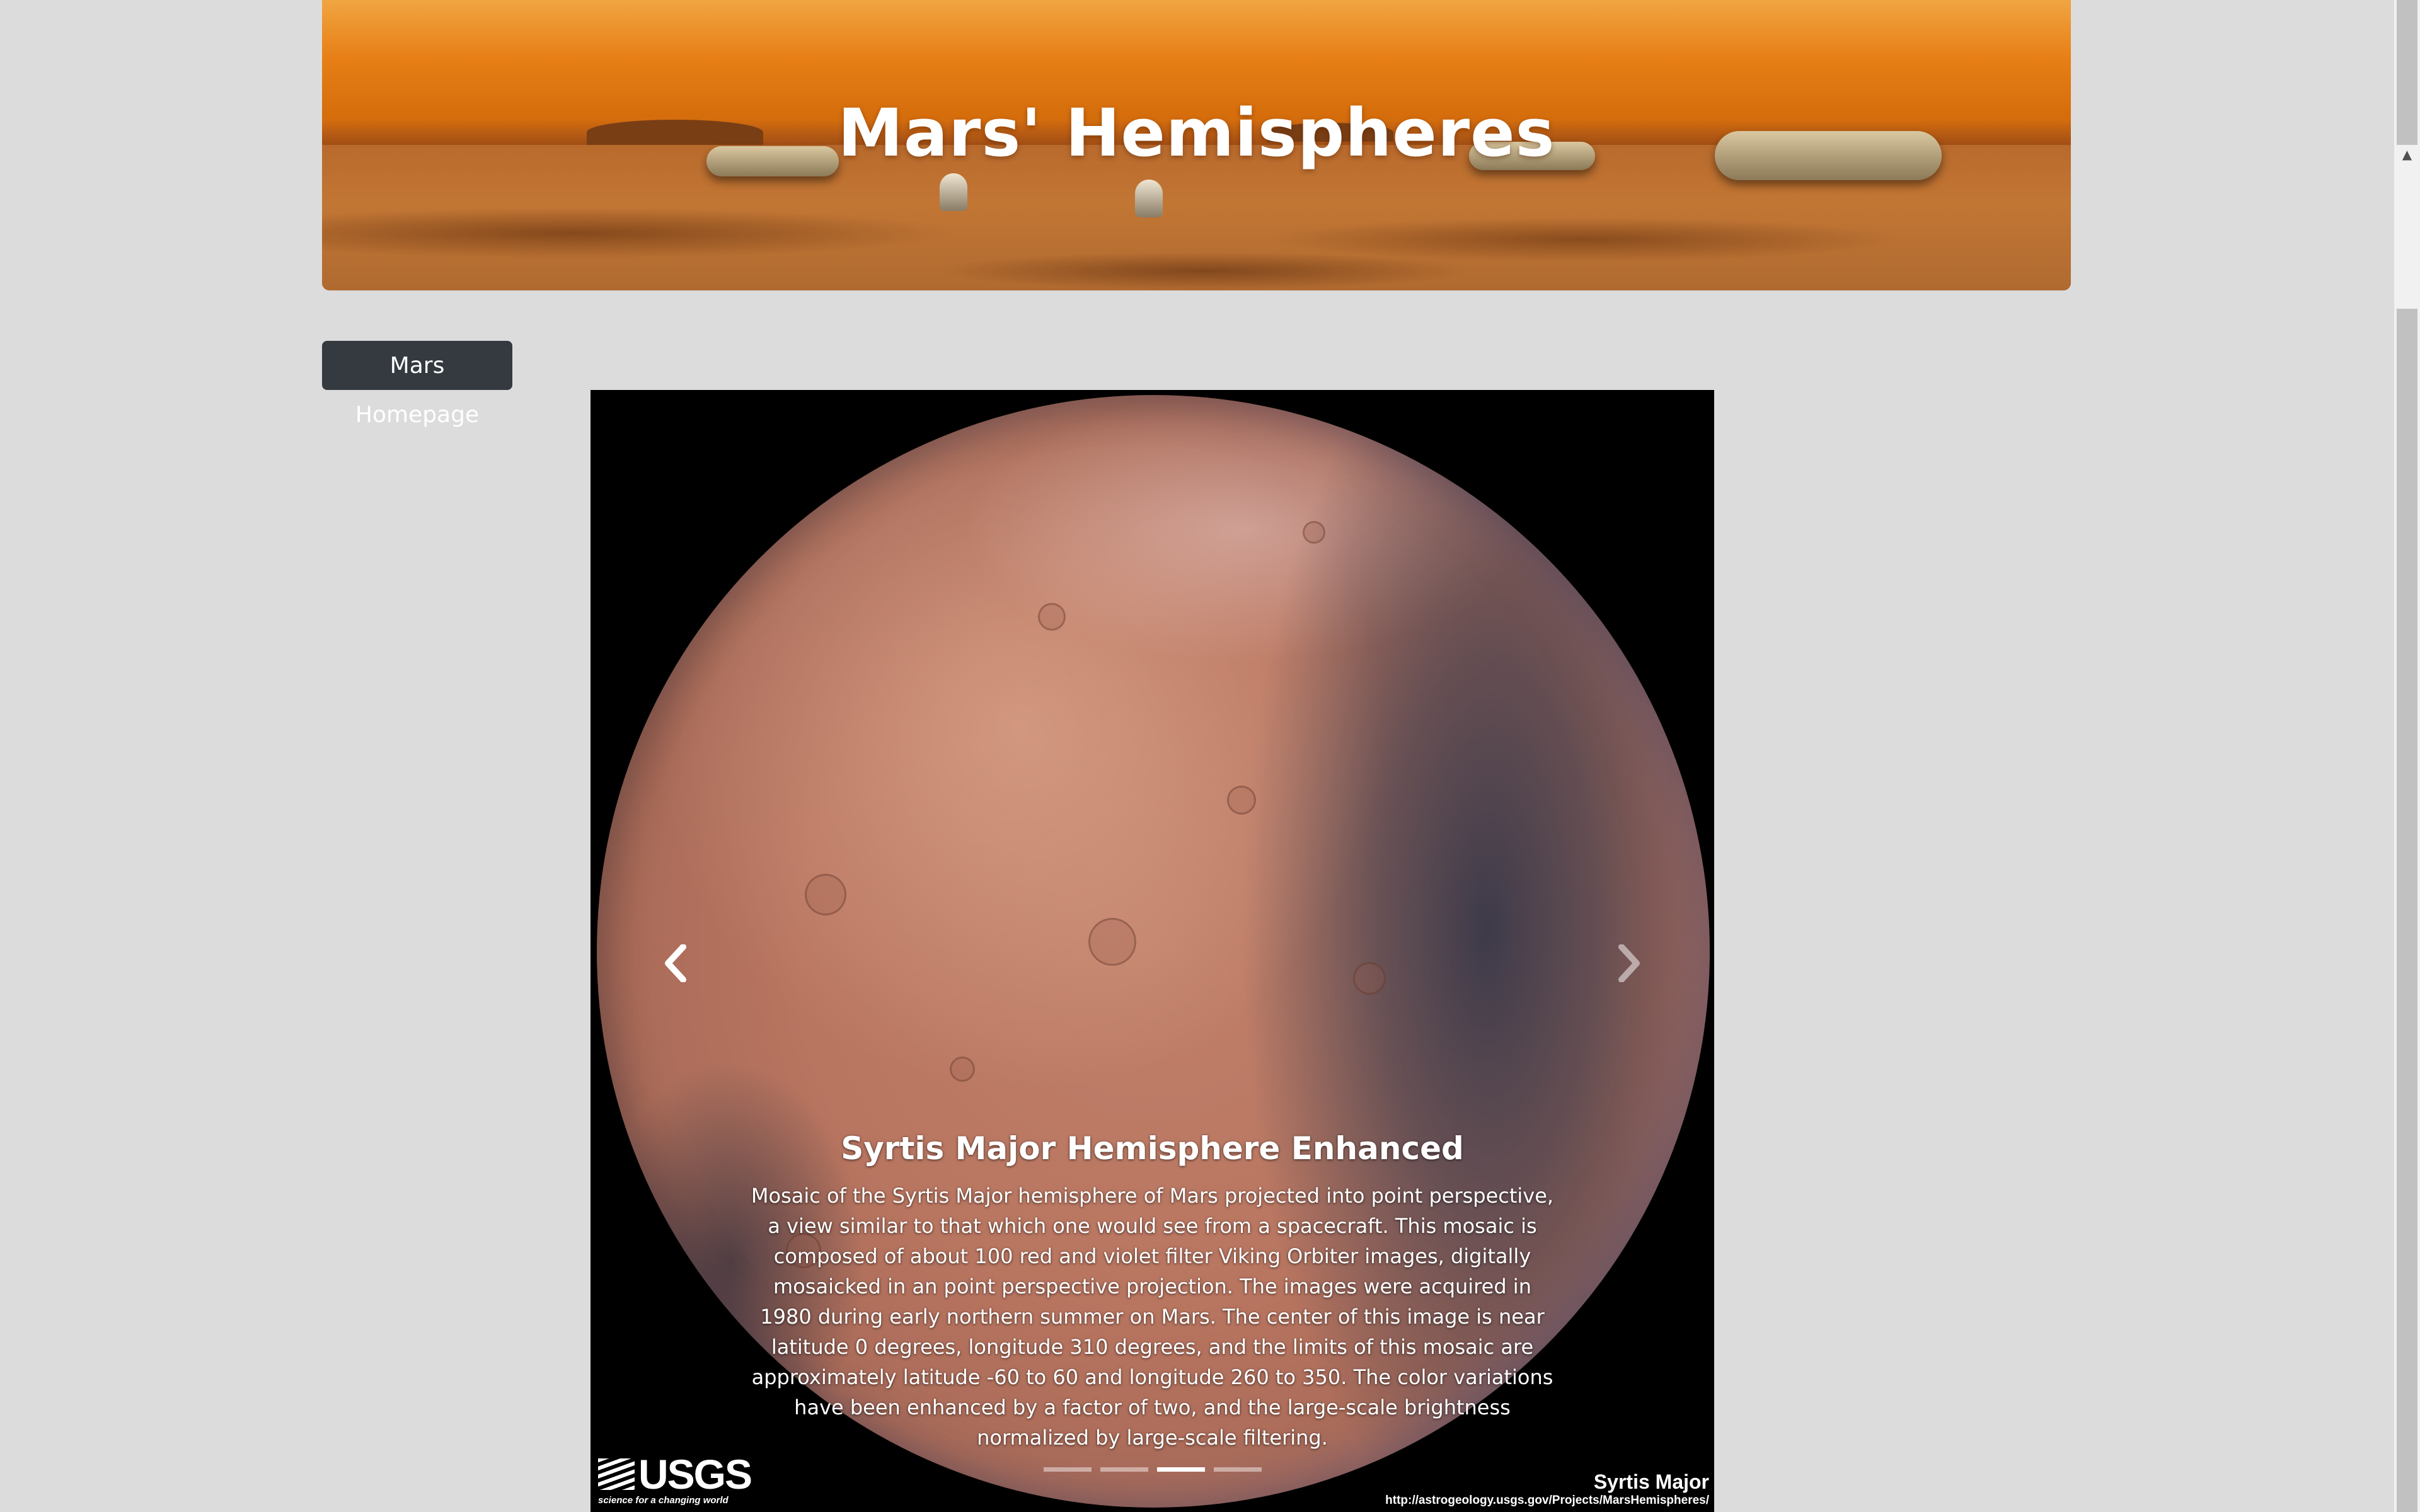 The height and width of the screenshot is (1512, 2420). What do you see at coordinates (695, 1474) in the screenshot?
I see `usgs-logo-text: USGS` at bounding box center [695, 1474].